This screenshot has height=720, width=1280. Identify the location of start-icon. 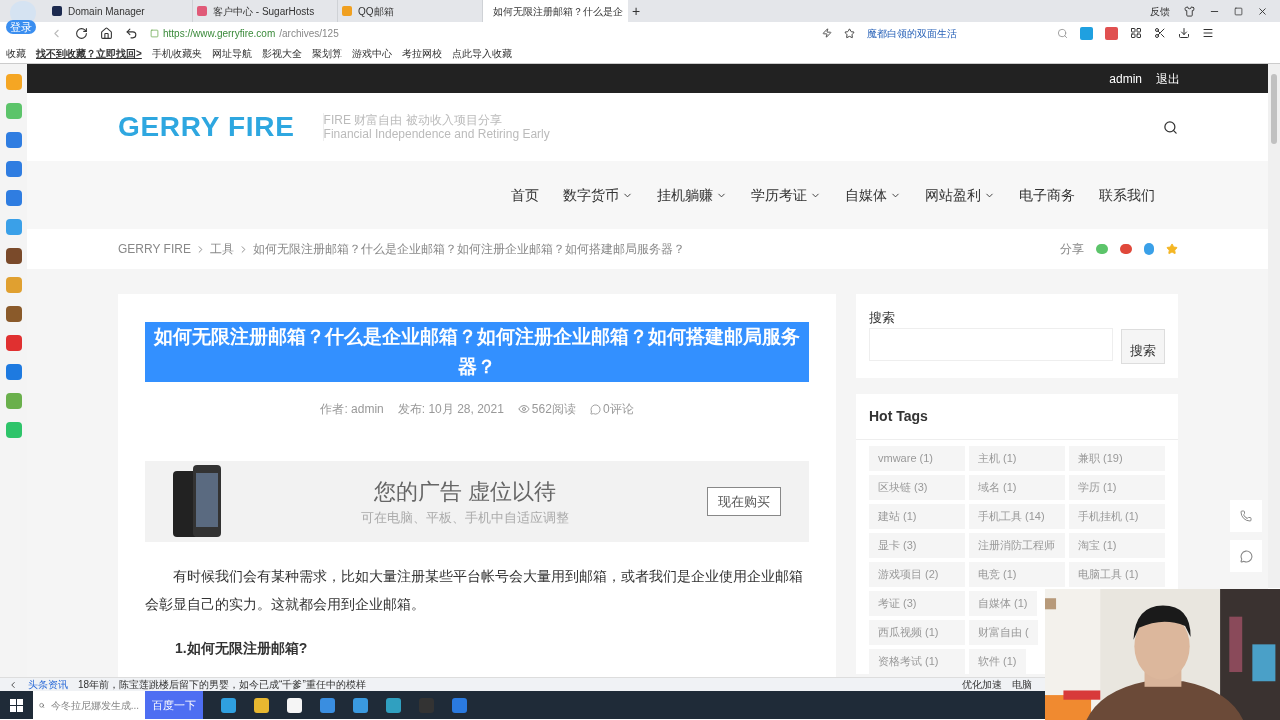
(16, 705).